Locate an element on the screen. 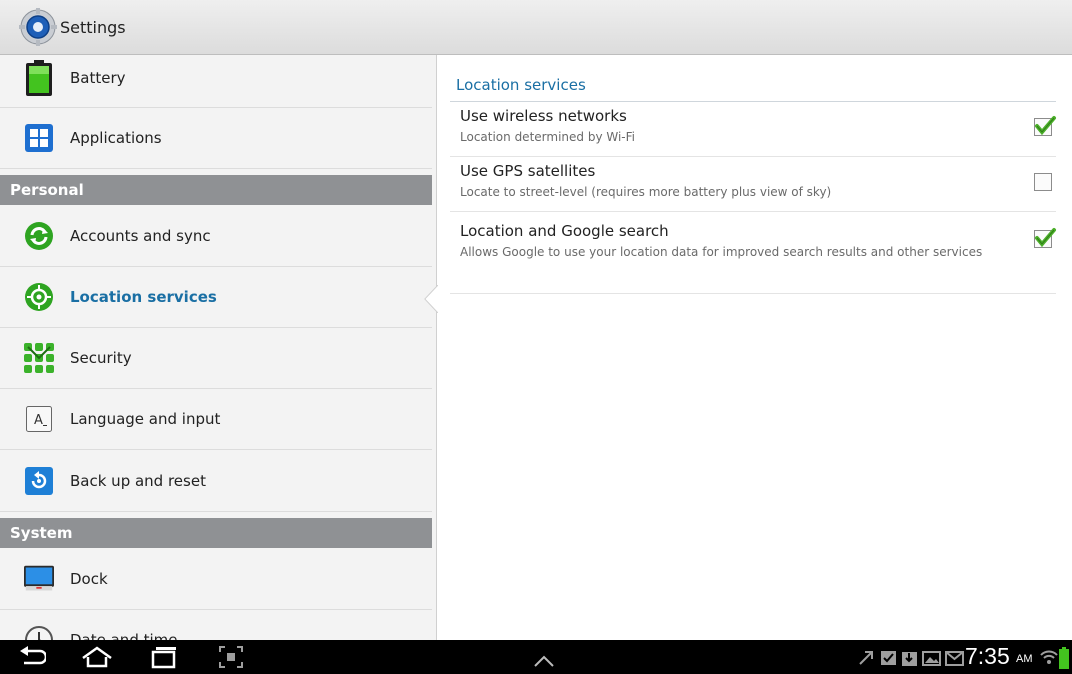  page-title: Location services is located at coordinates (521, 85).